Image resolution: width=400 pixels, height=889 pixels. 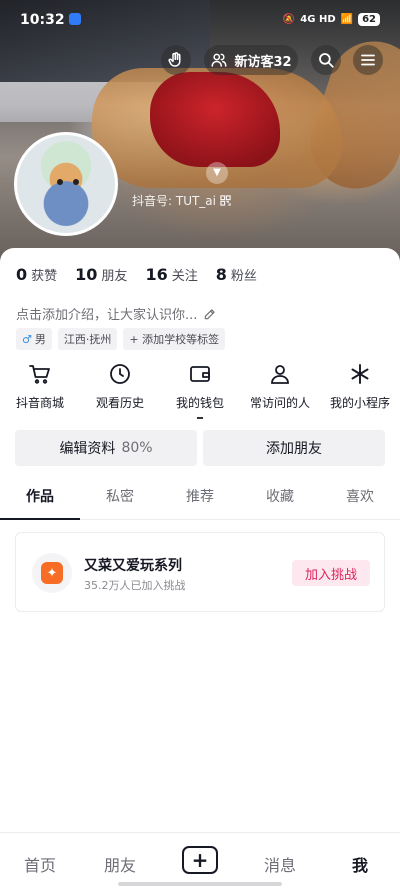 I want to click on challenge-title: 又菜又爱玩系列, so click(x=133, y=566).